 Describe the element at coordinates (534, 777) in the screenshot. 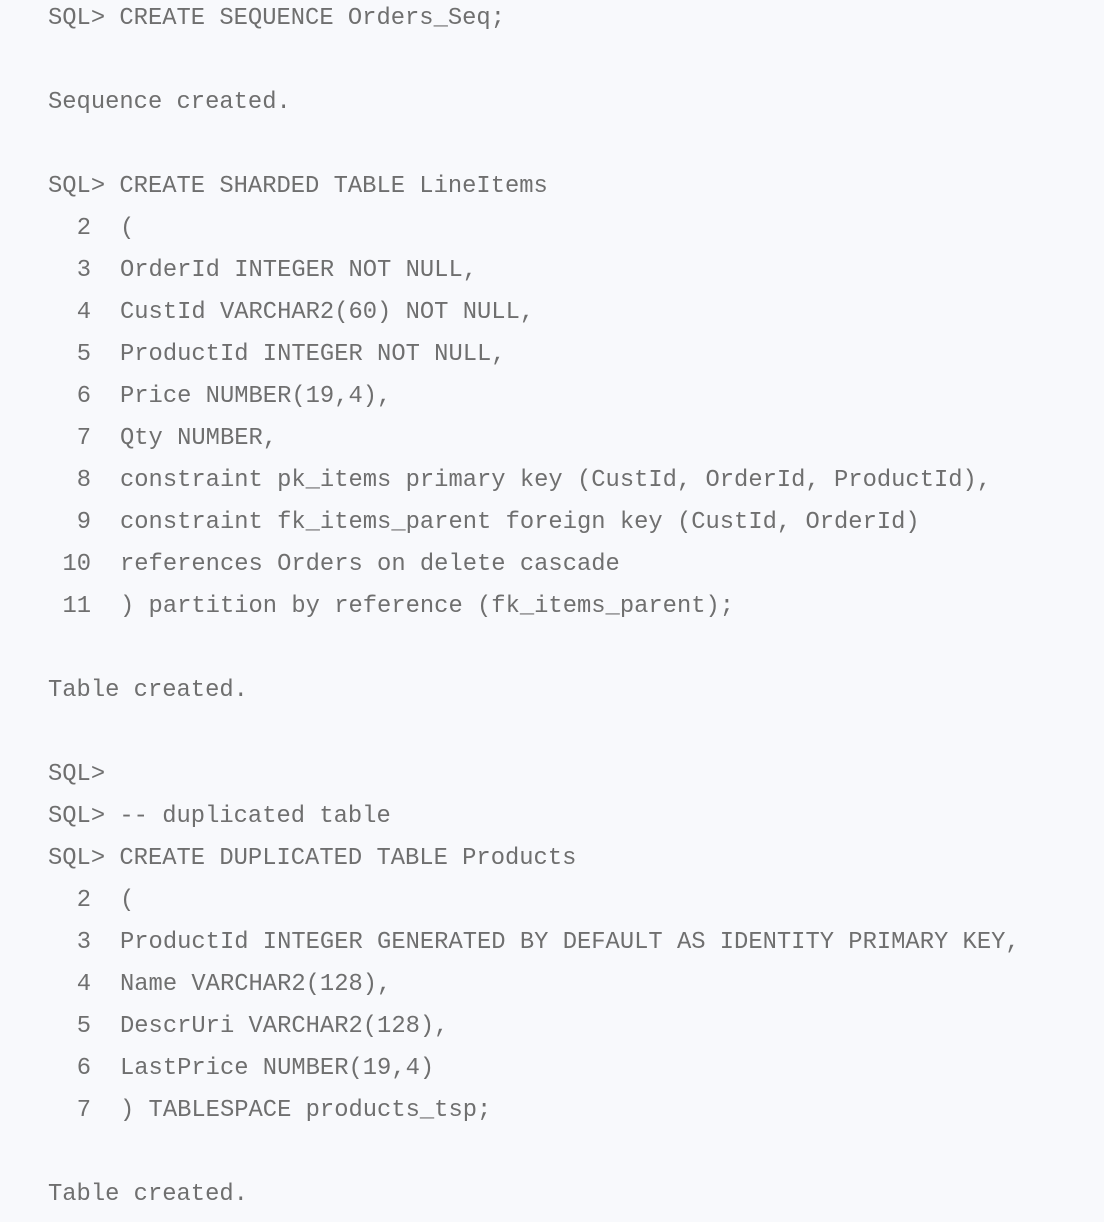

I see `sql-command-line: SQL>` at that location.